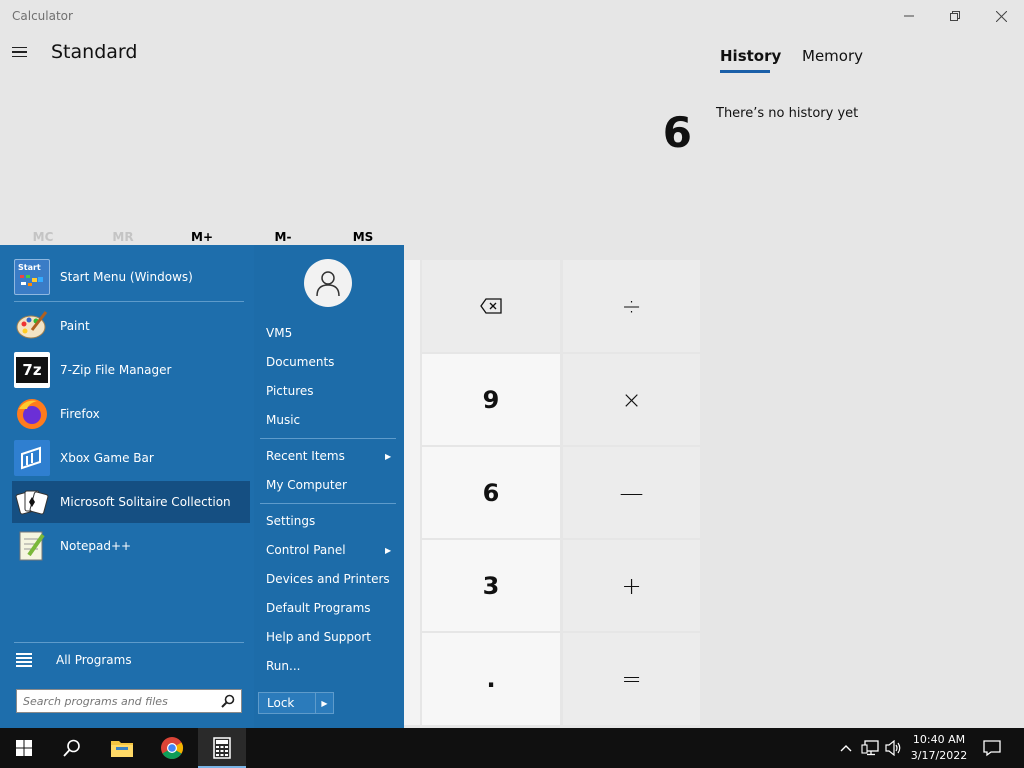 This screenshot has width=1024, height=768. Describe the element at coordinates (324, 703) in the screenshot. I see `lock-options-arrow-icon: ▶` at that location.